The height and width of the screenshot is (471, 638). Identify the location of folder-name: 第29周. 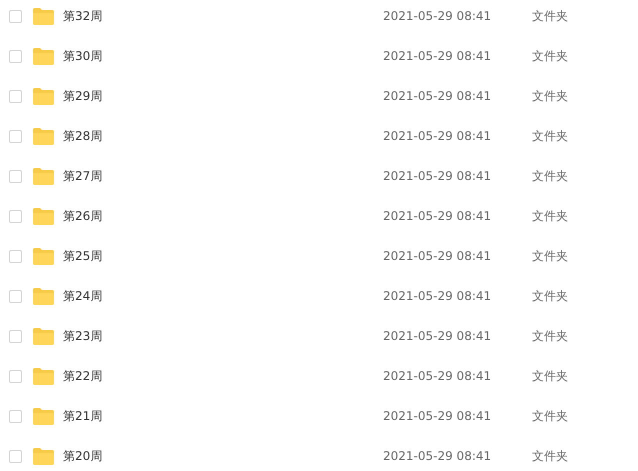
(83, 96).